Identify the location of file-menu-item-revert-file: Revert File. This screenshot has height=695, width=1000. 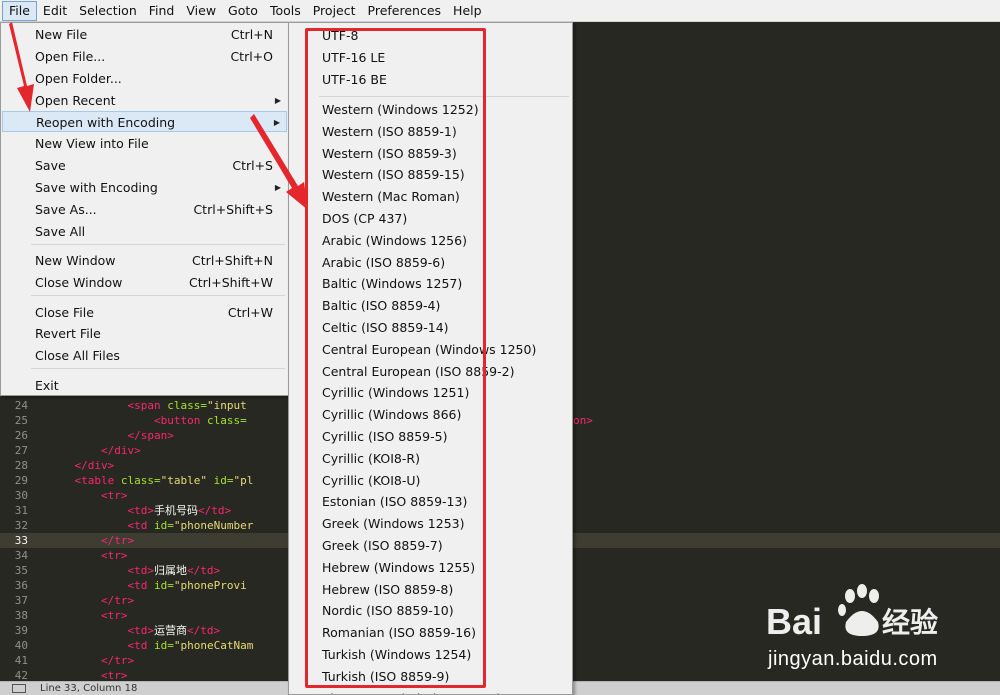
(144, 333).